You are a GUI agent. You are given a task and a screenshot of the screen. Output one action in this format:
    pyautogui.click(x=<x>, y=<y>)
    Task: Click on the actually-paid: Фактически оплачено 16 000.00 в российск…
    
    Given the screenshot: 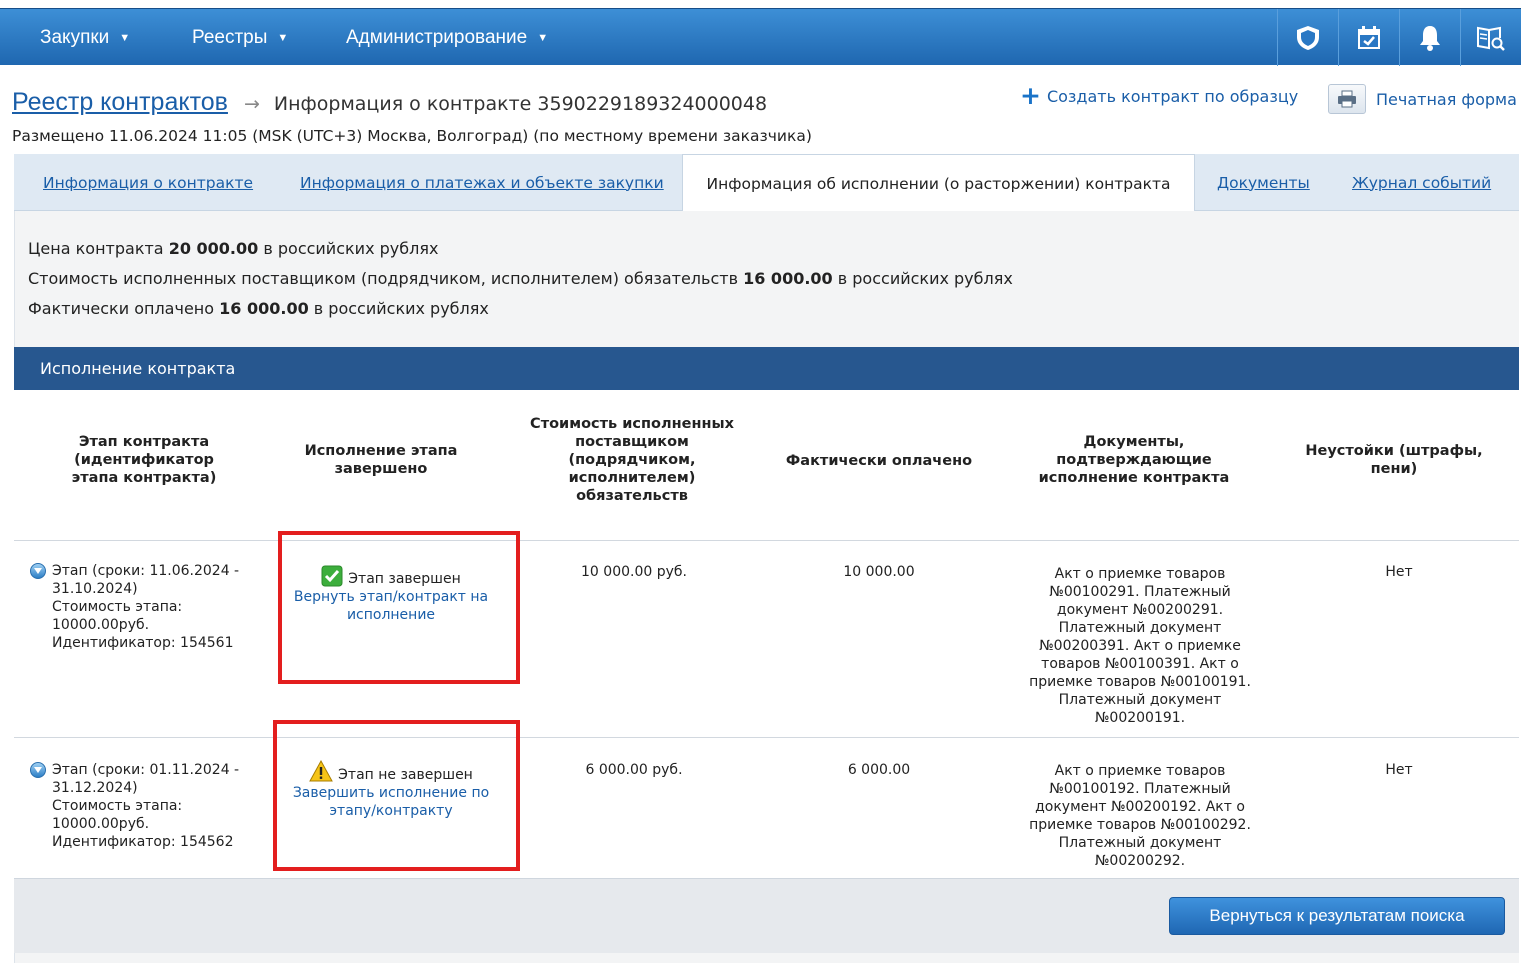 What is the action you would take?
    pyautogui.click(x=258, y=308)
    